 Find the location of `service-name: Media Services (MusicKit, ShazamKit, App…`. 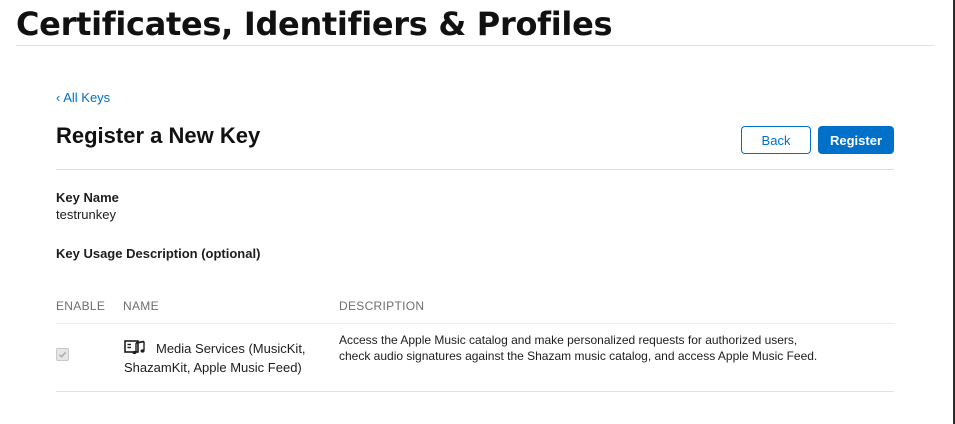

service-name: Media Services (MusicKit, ShazamKit, App… is located at coordinates (229, 358).